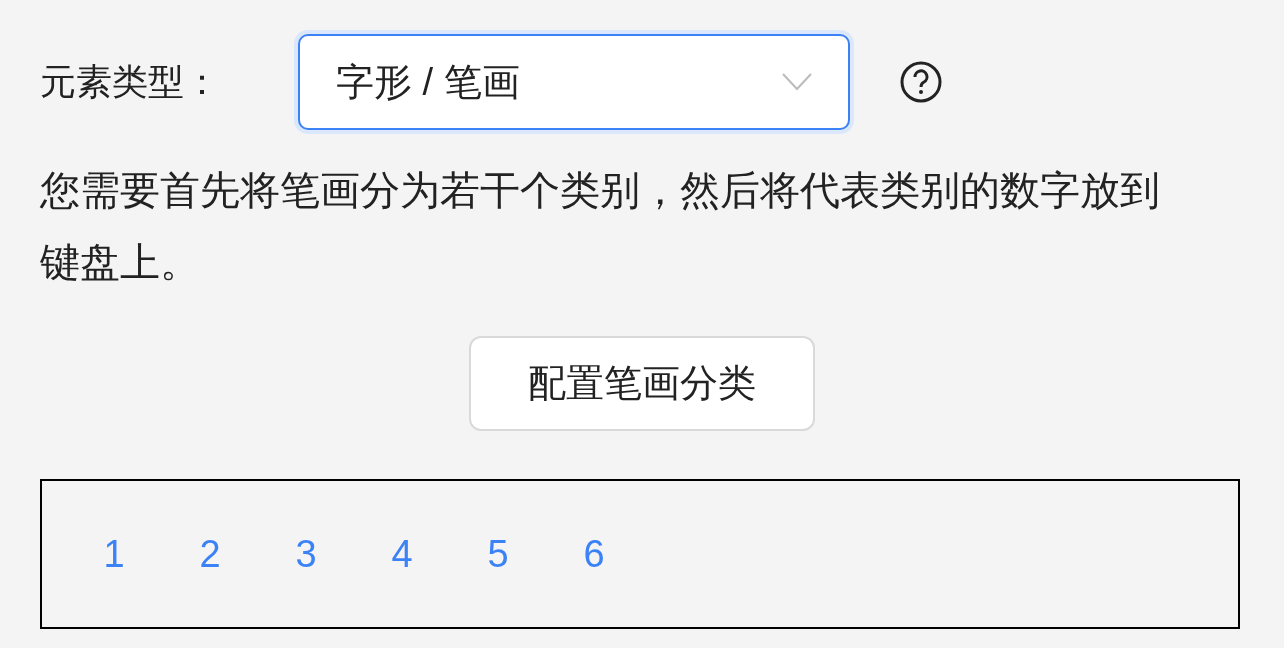 This screenshot has width=1284, height=648. Describe the element at coordinates (498, 554) in the screenshot. I see `category-key: 5` at that location.